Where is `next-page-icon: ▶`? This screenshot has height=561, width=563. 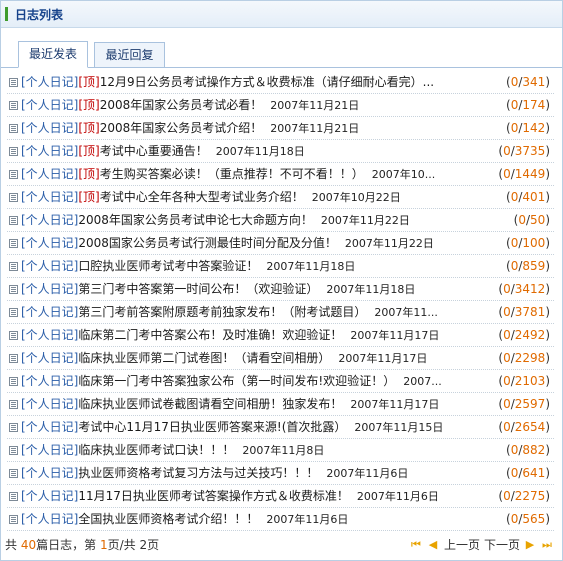 next-page-icon: ▶ is located at coordinates (530, 545).